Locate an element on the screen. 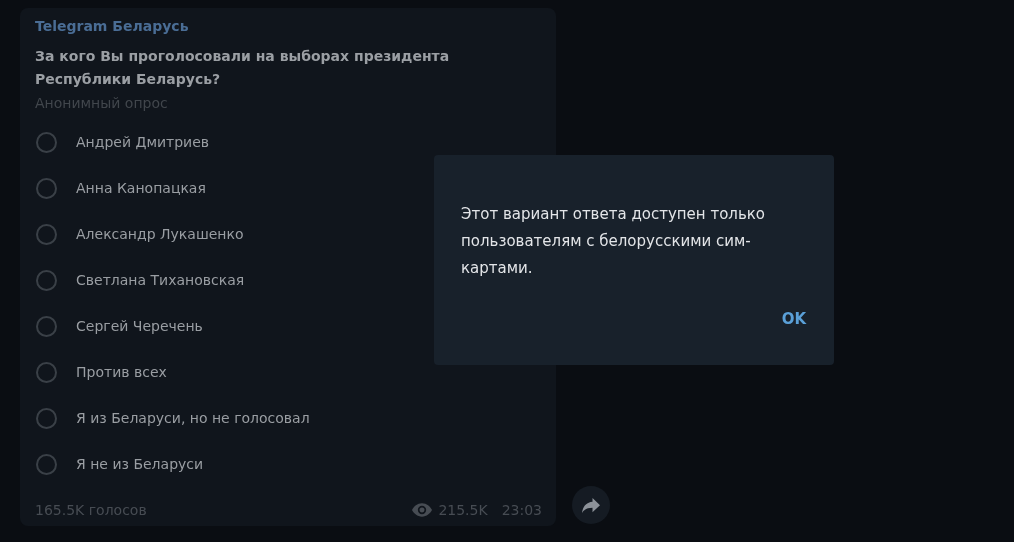 The height and width of the screenshot is (542, 1014). share-icon is located at coordinates (591, 505).